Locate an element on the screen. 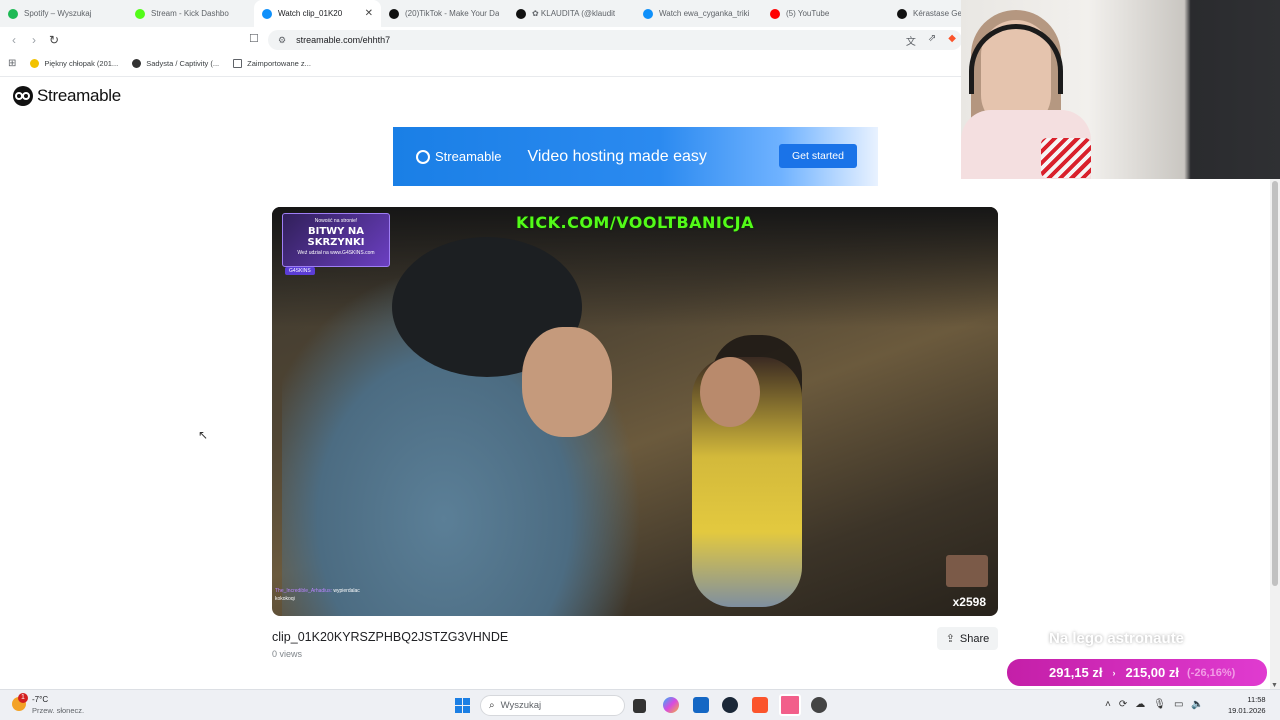  emote-count: x2598 is located at coordinates (969, 602).